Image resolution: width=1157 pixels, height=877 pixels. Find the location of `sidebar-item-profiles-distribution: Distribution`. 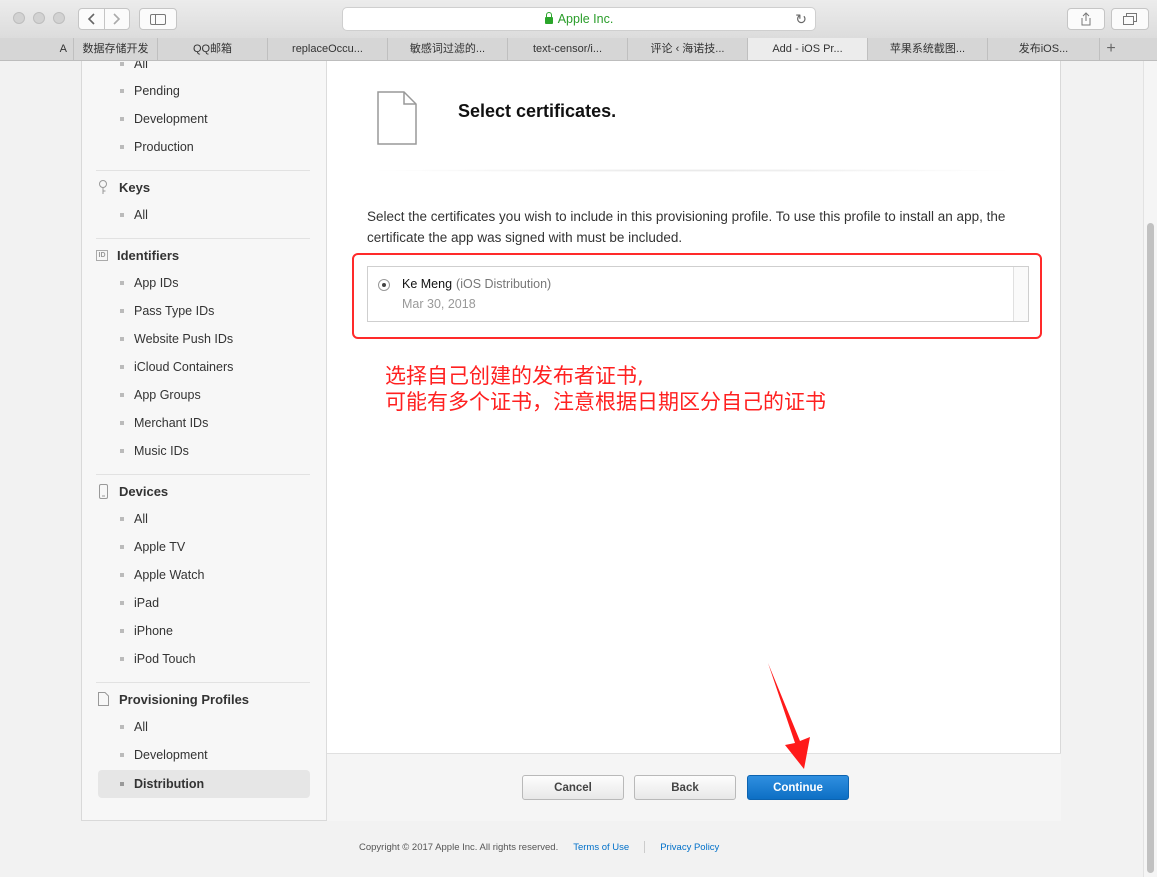

sidebar-item-profiles-distribution: Distribution is located at coordinates (204, 784).